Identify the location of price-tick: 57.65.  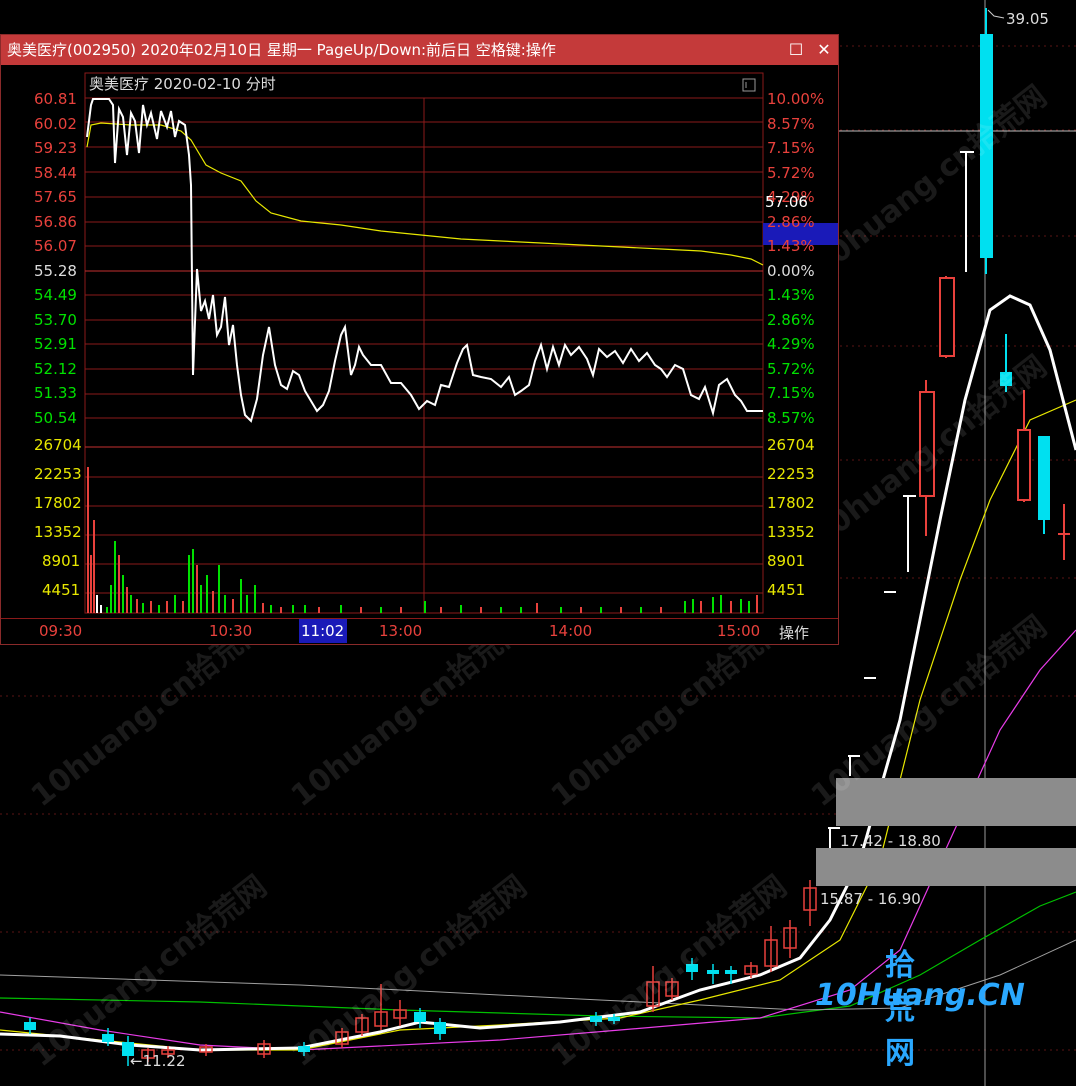
(55, 197).